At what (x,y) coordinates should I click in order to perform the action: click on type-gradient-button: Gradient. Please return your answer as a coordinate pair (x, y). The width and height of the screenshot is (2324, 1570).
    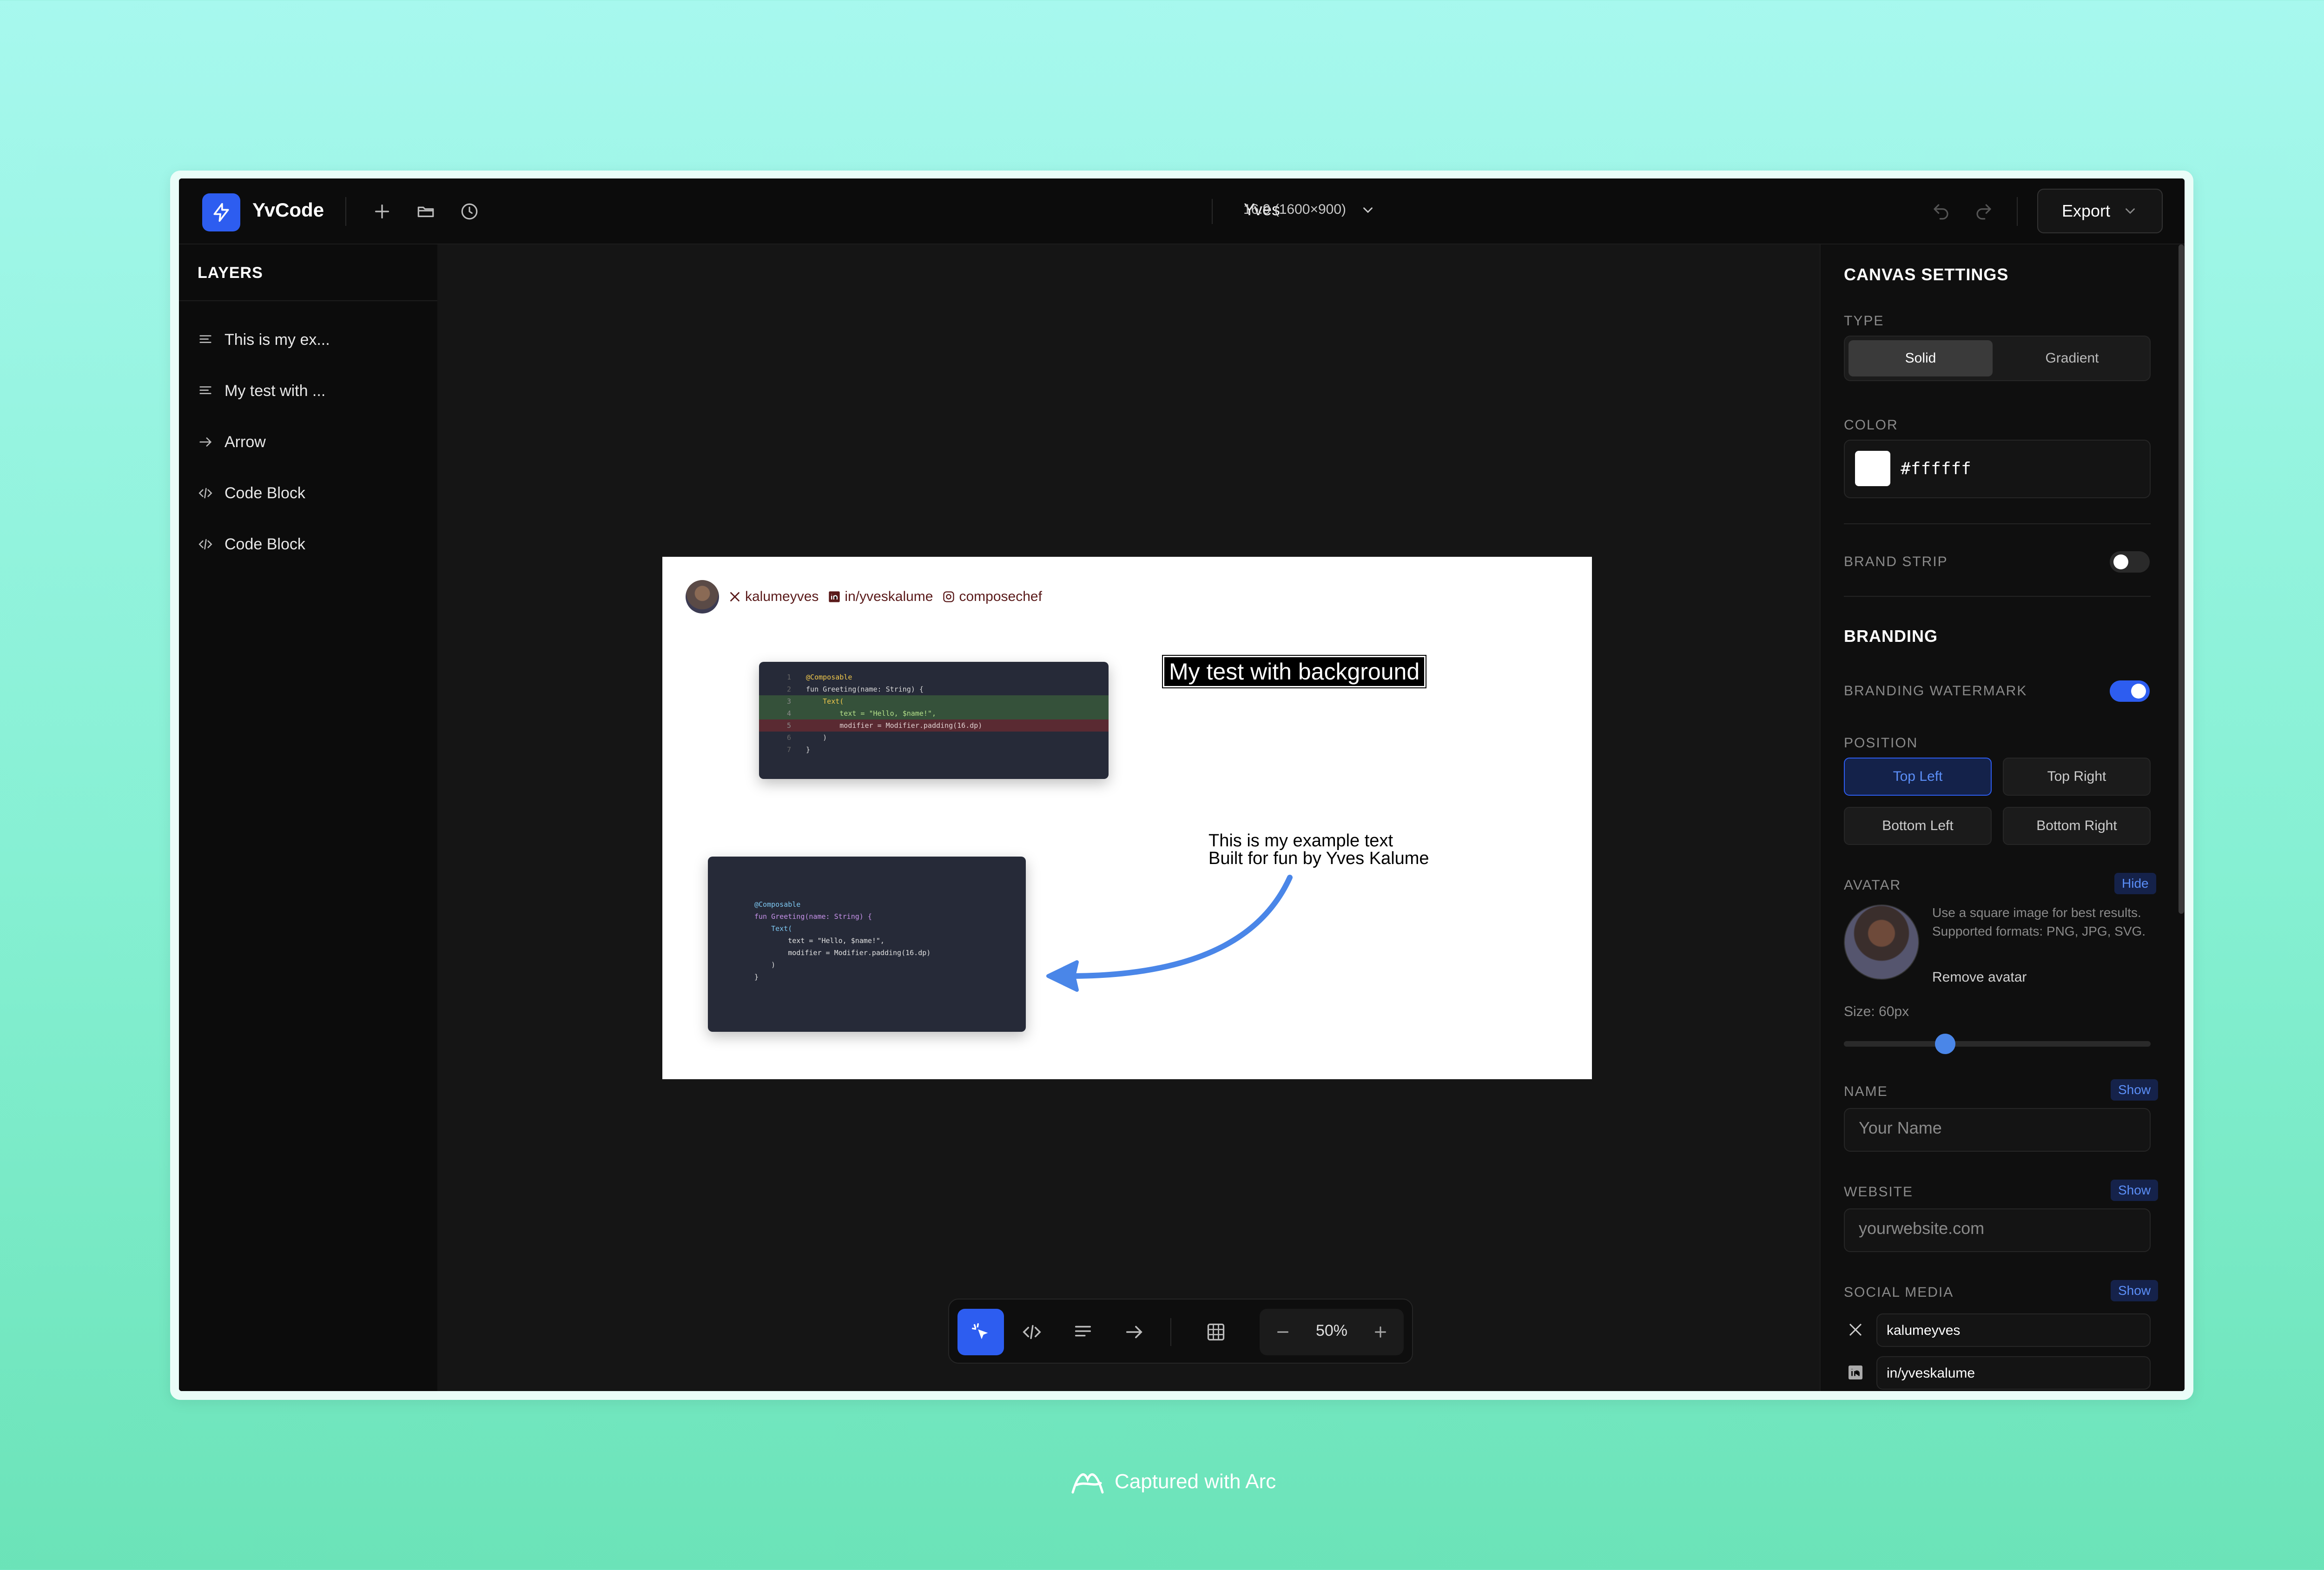
    Looking at the image, I should click on (2072, 358).